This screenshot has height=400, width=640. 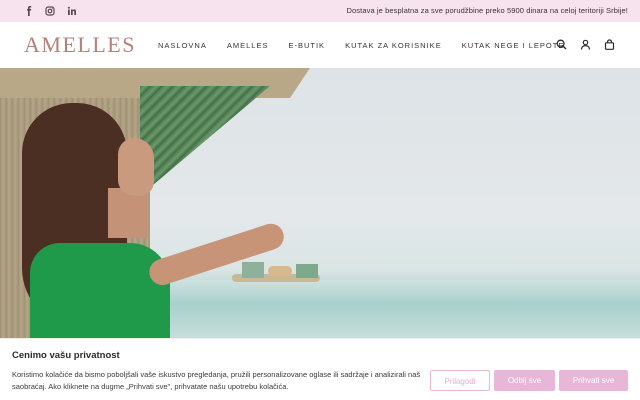 What do you see at coordinates (306, 45) in the screenshot?
I see `nav-item-e-butik: E-BUTIK` at bounding box center [306, 45].